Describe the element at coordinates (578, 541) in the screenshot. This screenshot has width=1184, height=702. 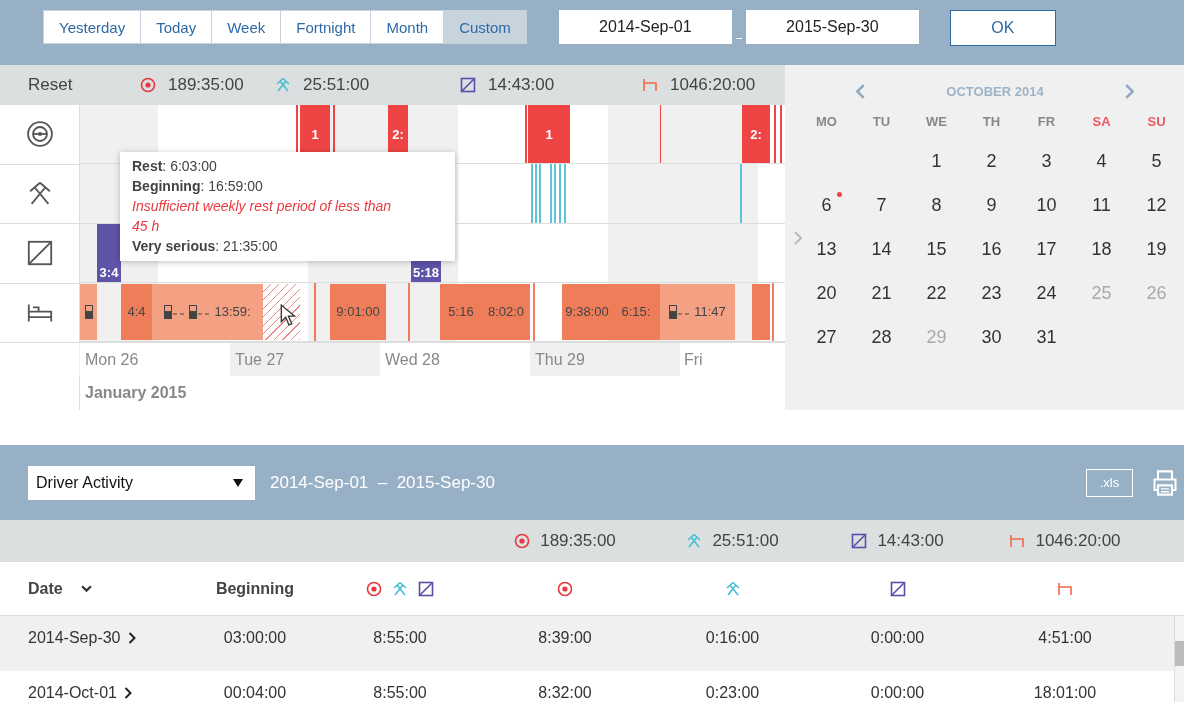
I see `total-duration: 189:35:00` at that location.